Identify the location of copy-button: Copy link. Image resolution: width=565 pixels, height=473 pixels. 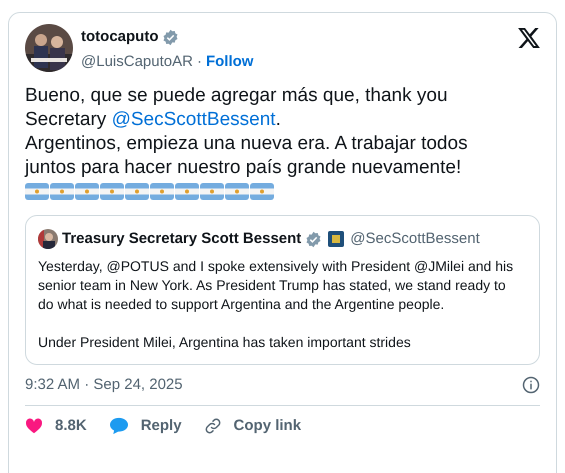
(253, 426).